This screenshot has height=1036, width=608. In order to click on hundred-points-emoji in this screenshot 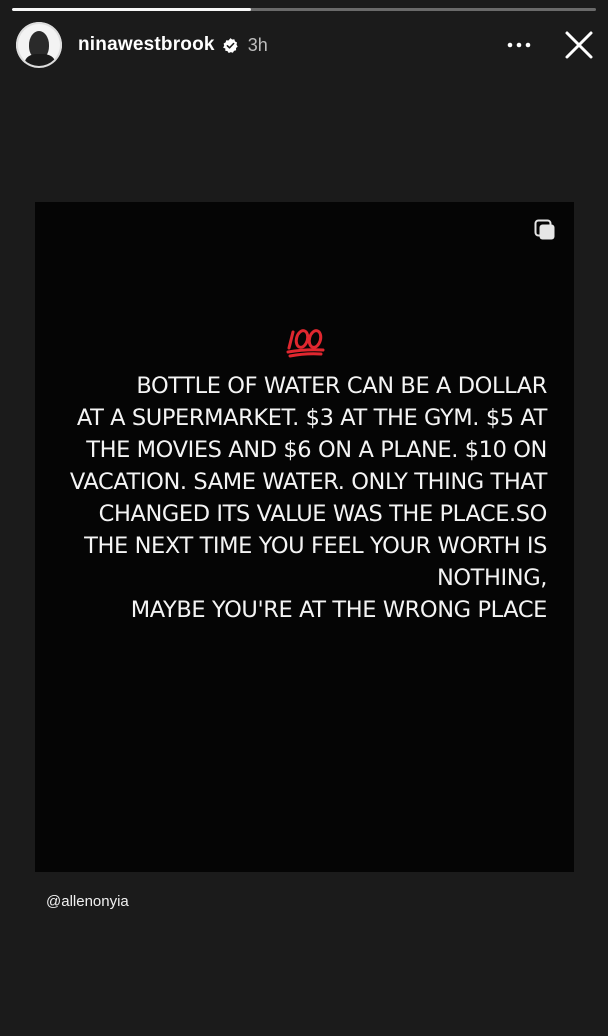, I will do `click(305, 343)`.